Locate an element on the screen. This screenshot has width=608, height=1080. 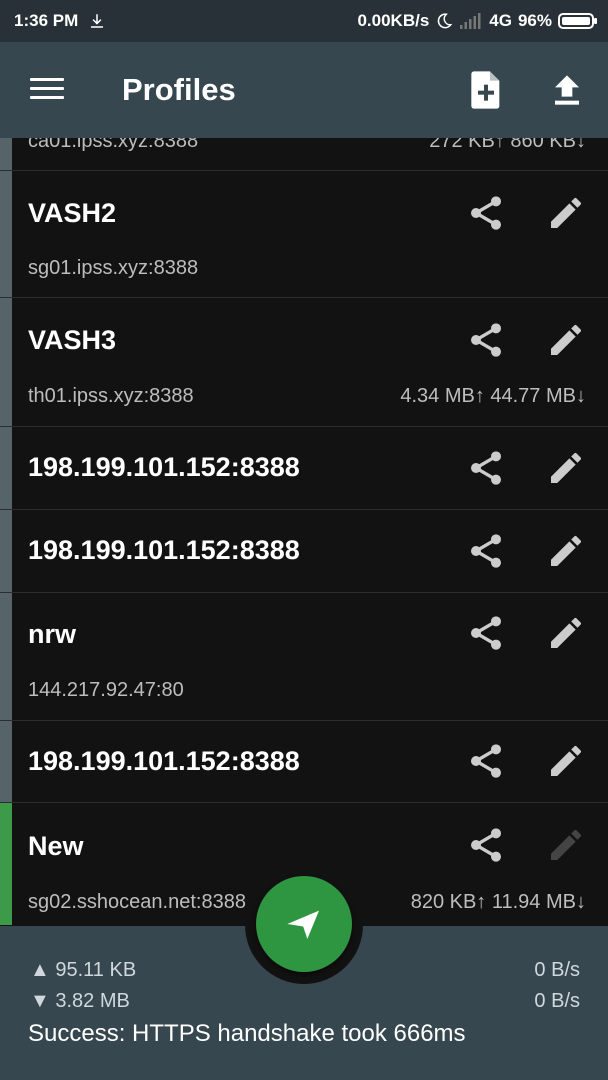
download-icon is located at coordinates (97, 21).